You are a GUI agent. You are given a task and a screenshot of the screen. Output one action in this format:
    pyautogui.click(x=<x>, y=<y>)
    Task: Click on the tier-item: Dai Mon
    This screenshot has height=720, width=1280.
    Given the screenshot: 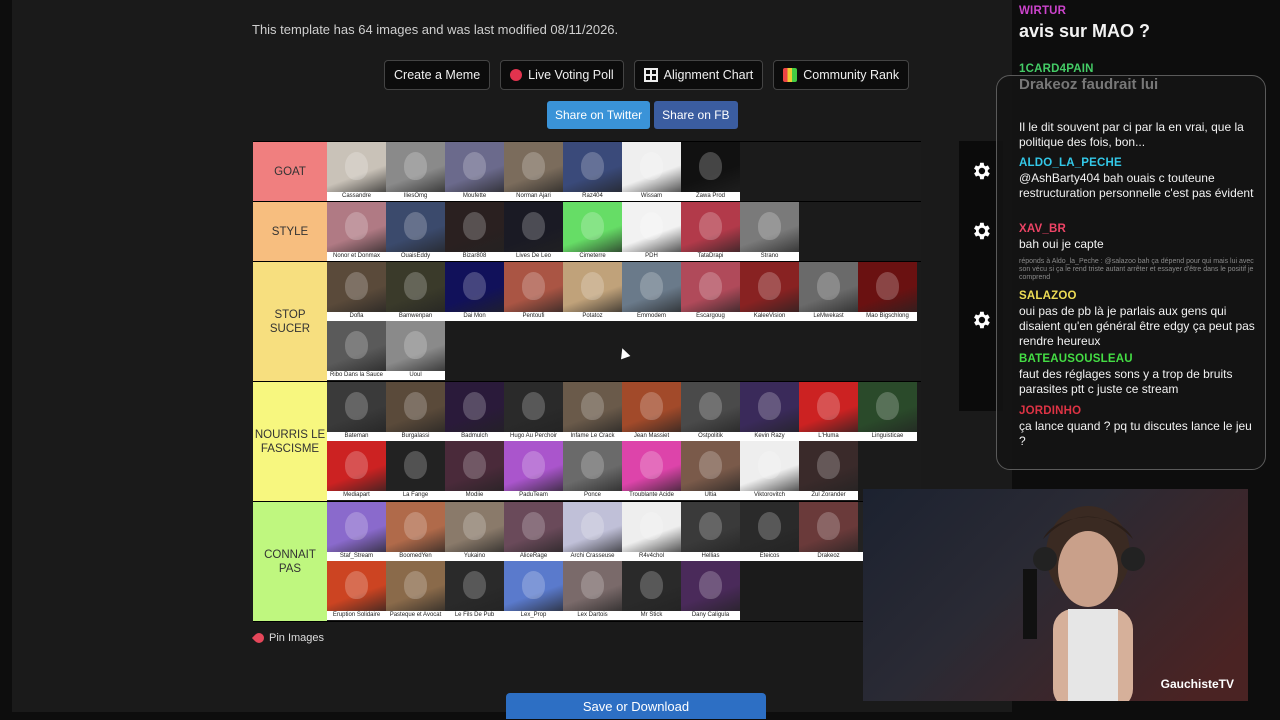 What is the action you would take?
    pyautogui.click(x=474, y=291)
    